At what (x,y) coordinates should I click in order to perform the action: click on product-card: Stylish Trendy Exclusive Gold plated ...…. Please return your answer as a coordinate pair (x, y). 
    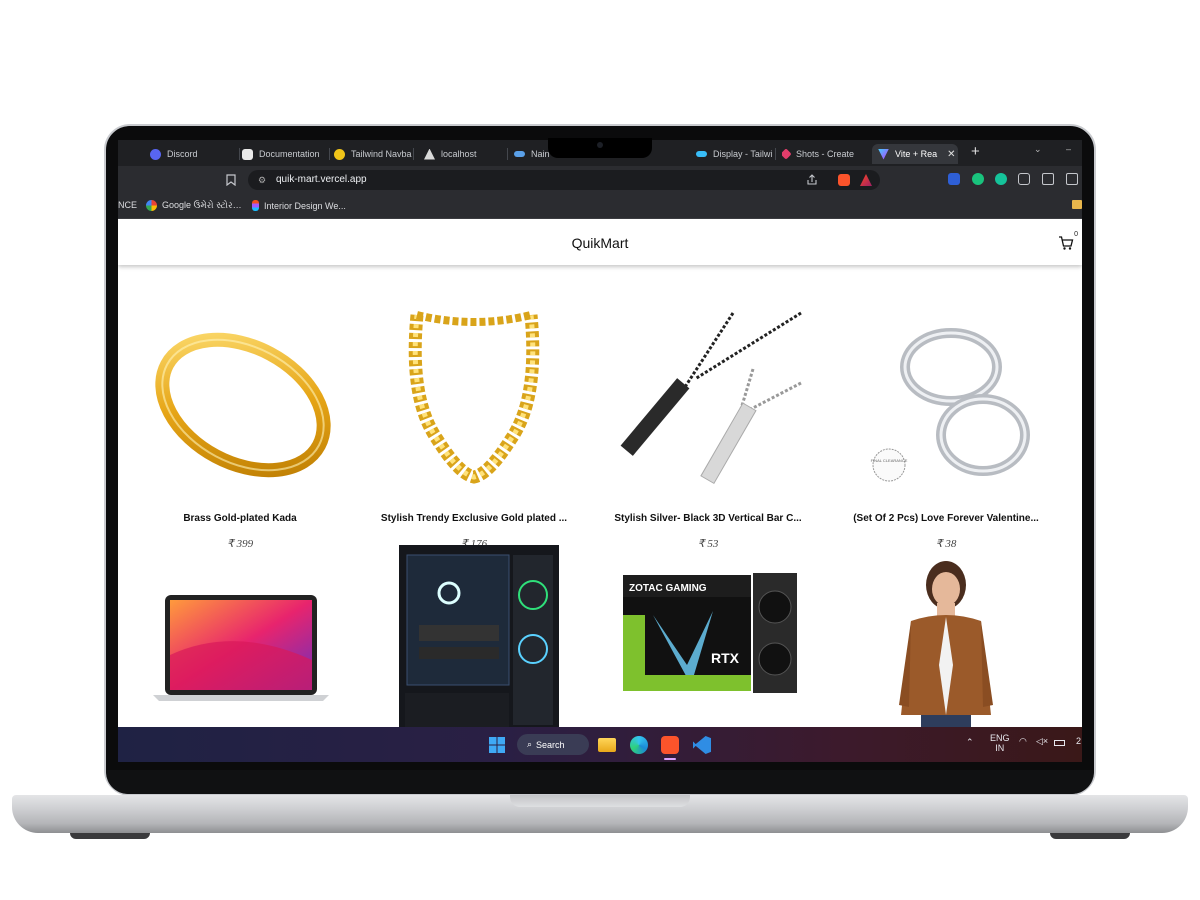
    Looking at the image, I should click on (474, 434).